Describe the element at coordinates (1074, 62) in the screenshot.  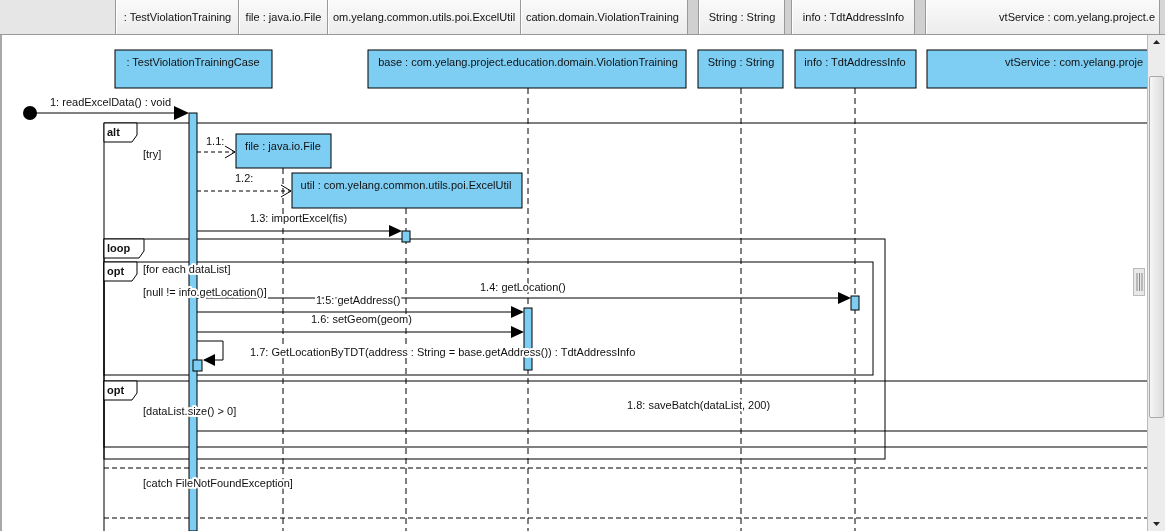
I see `lifeline-name: vtService : com.yelang.proje` at that location.